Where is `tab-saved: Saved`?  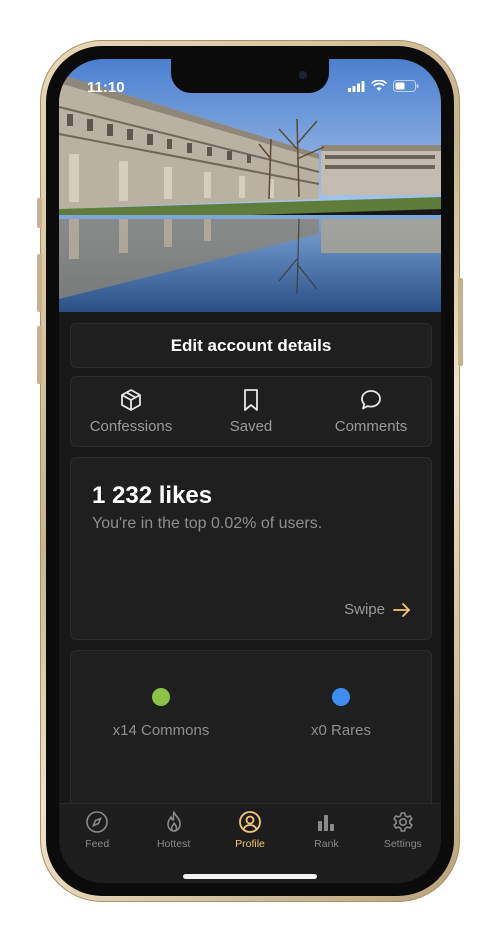 tab-saved: Saved is located at coordinates (251, 411).